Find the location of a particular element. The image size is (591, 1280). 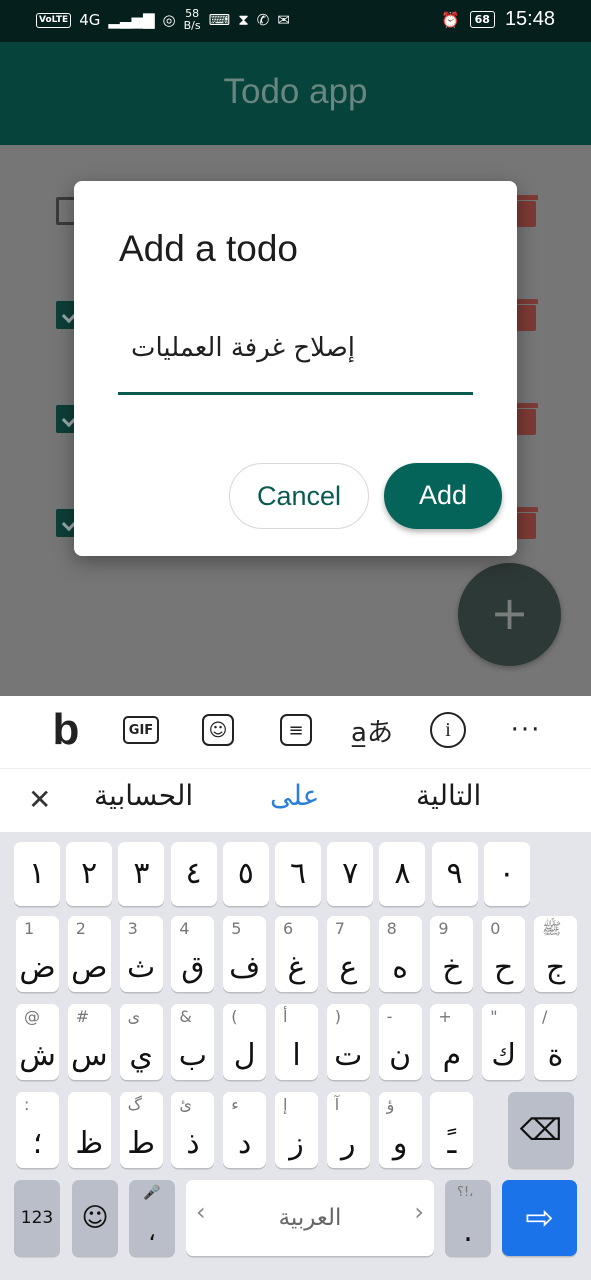

key-hint: 0 is located at coordinates (495, 928).